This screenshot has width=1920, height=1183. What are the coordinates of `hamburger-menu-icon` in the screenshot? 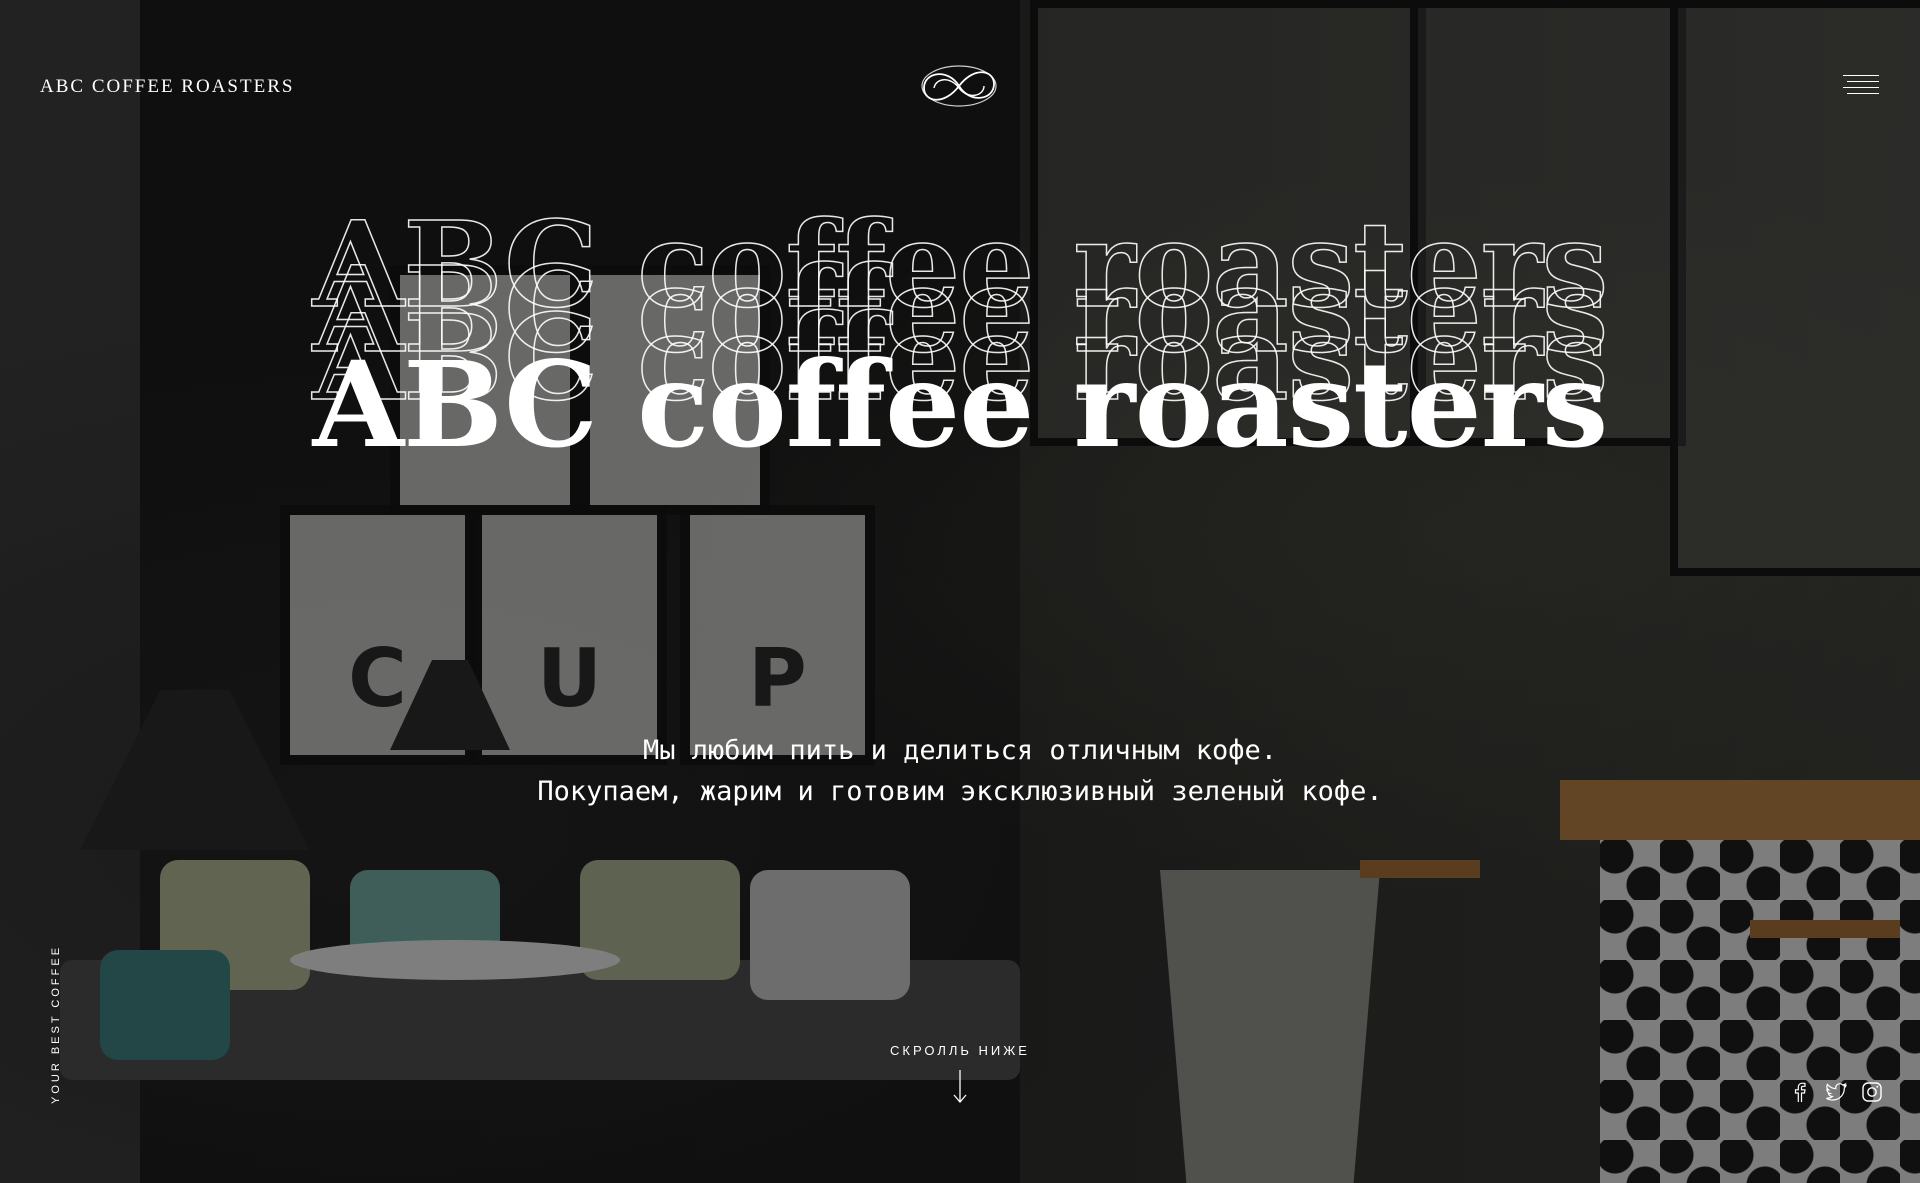 It's located at (1861, 86).